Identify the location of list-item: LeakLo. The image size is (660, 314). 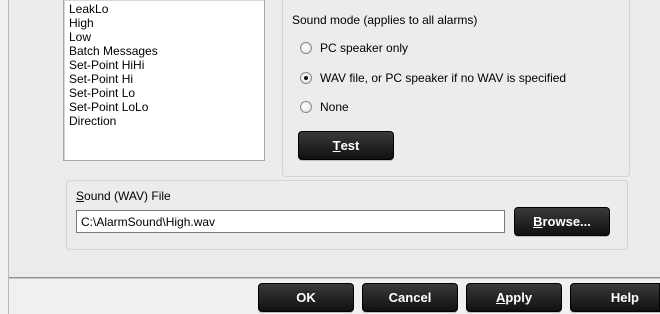
(88, 9).